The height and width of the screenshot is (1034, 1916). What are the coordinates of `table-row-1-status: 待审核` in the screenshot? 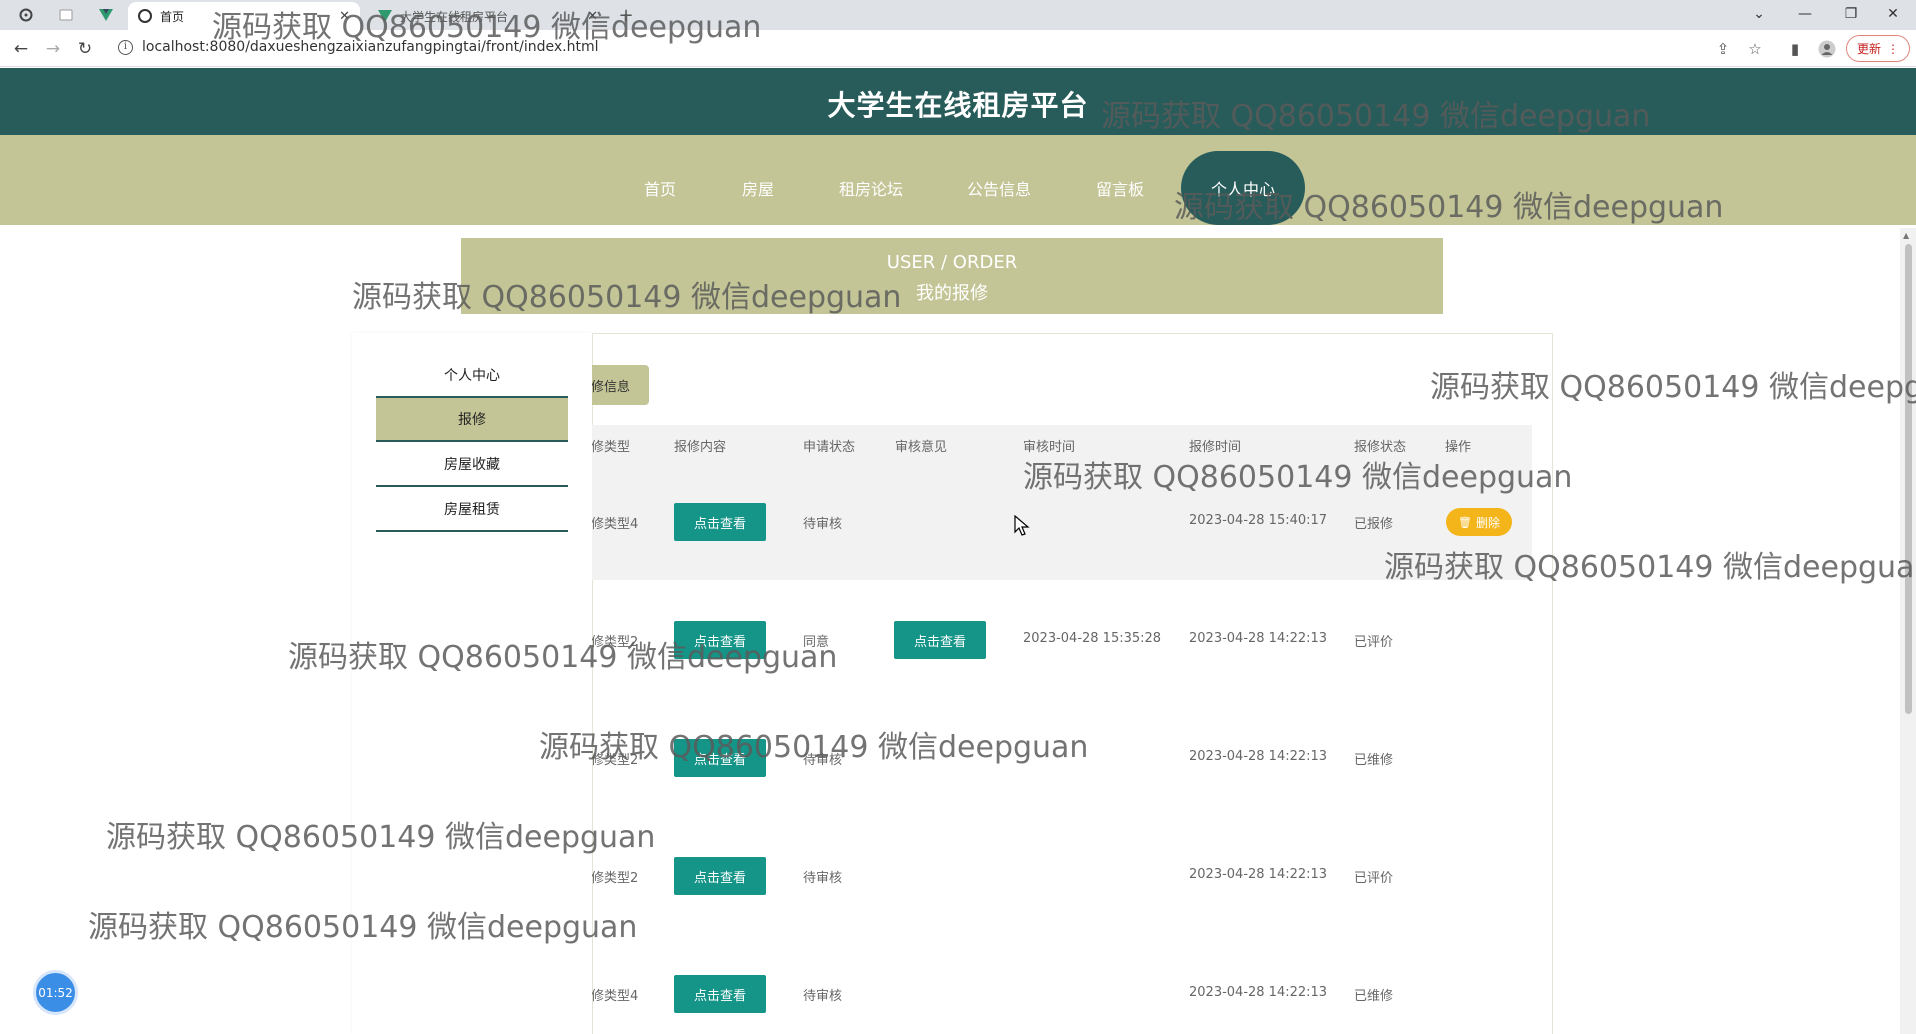 It's located at (823, 524).